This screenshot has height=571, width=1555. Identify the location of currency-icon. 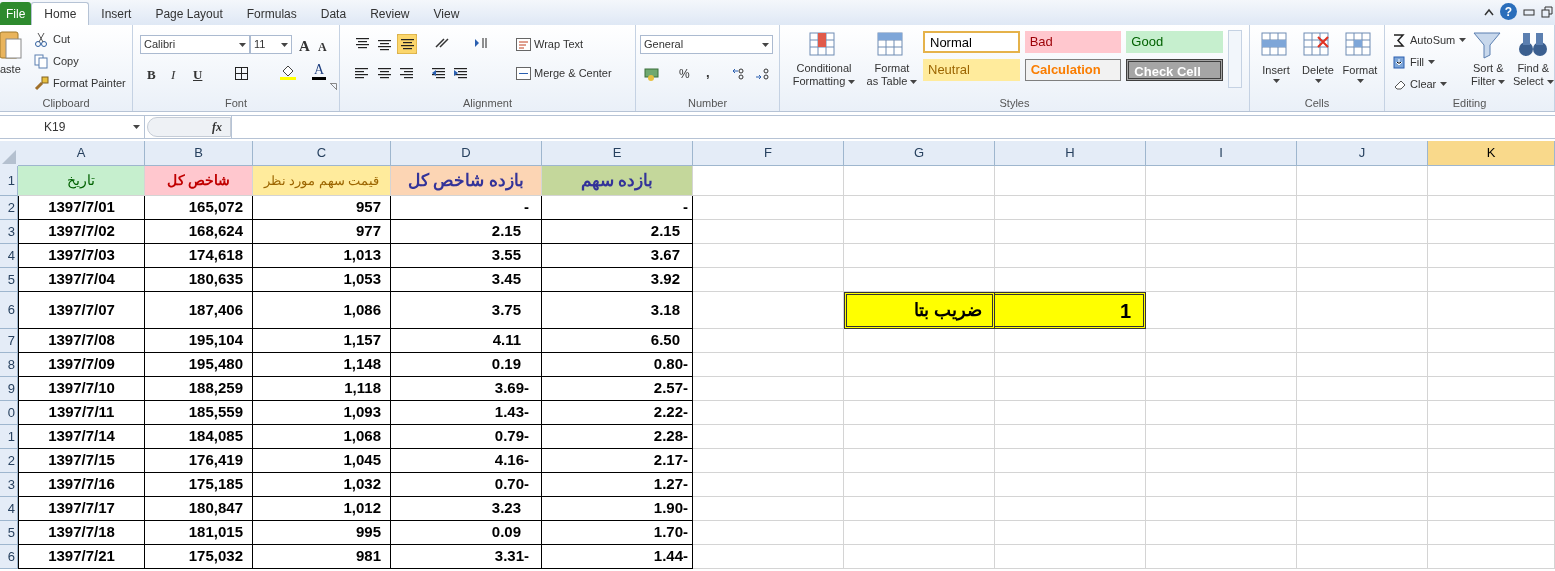
(652, 74).